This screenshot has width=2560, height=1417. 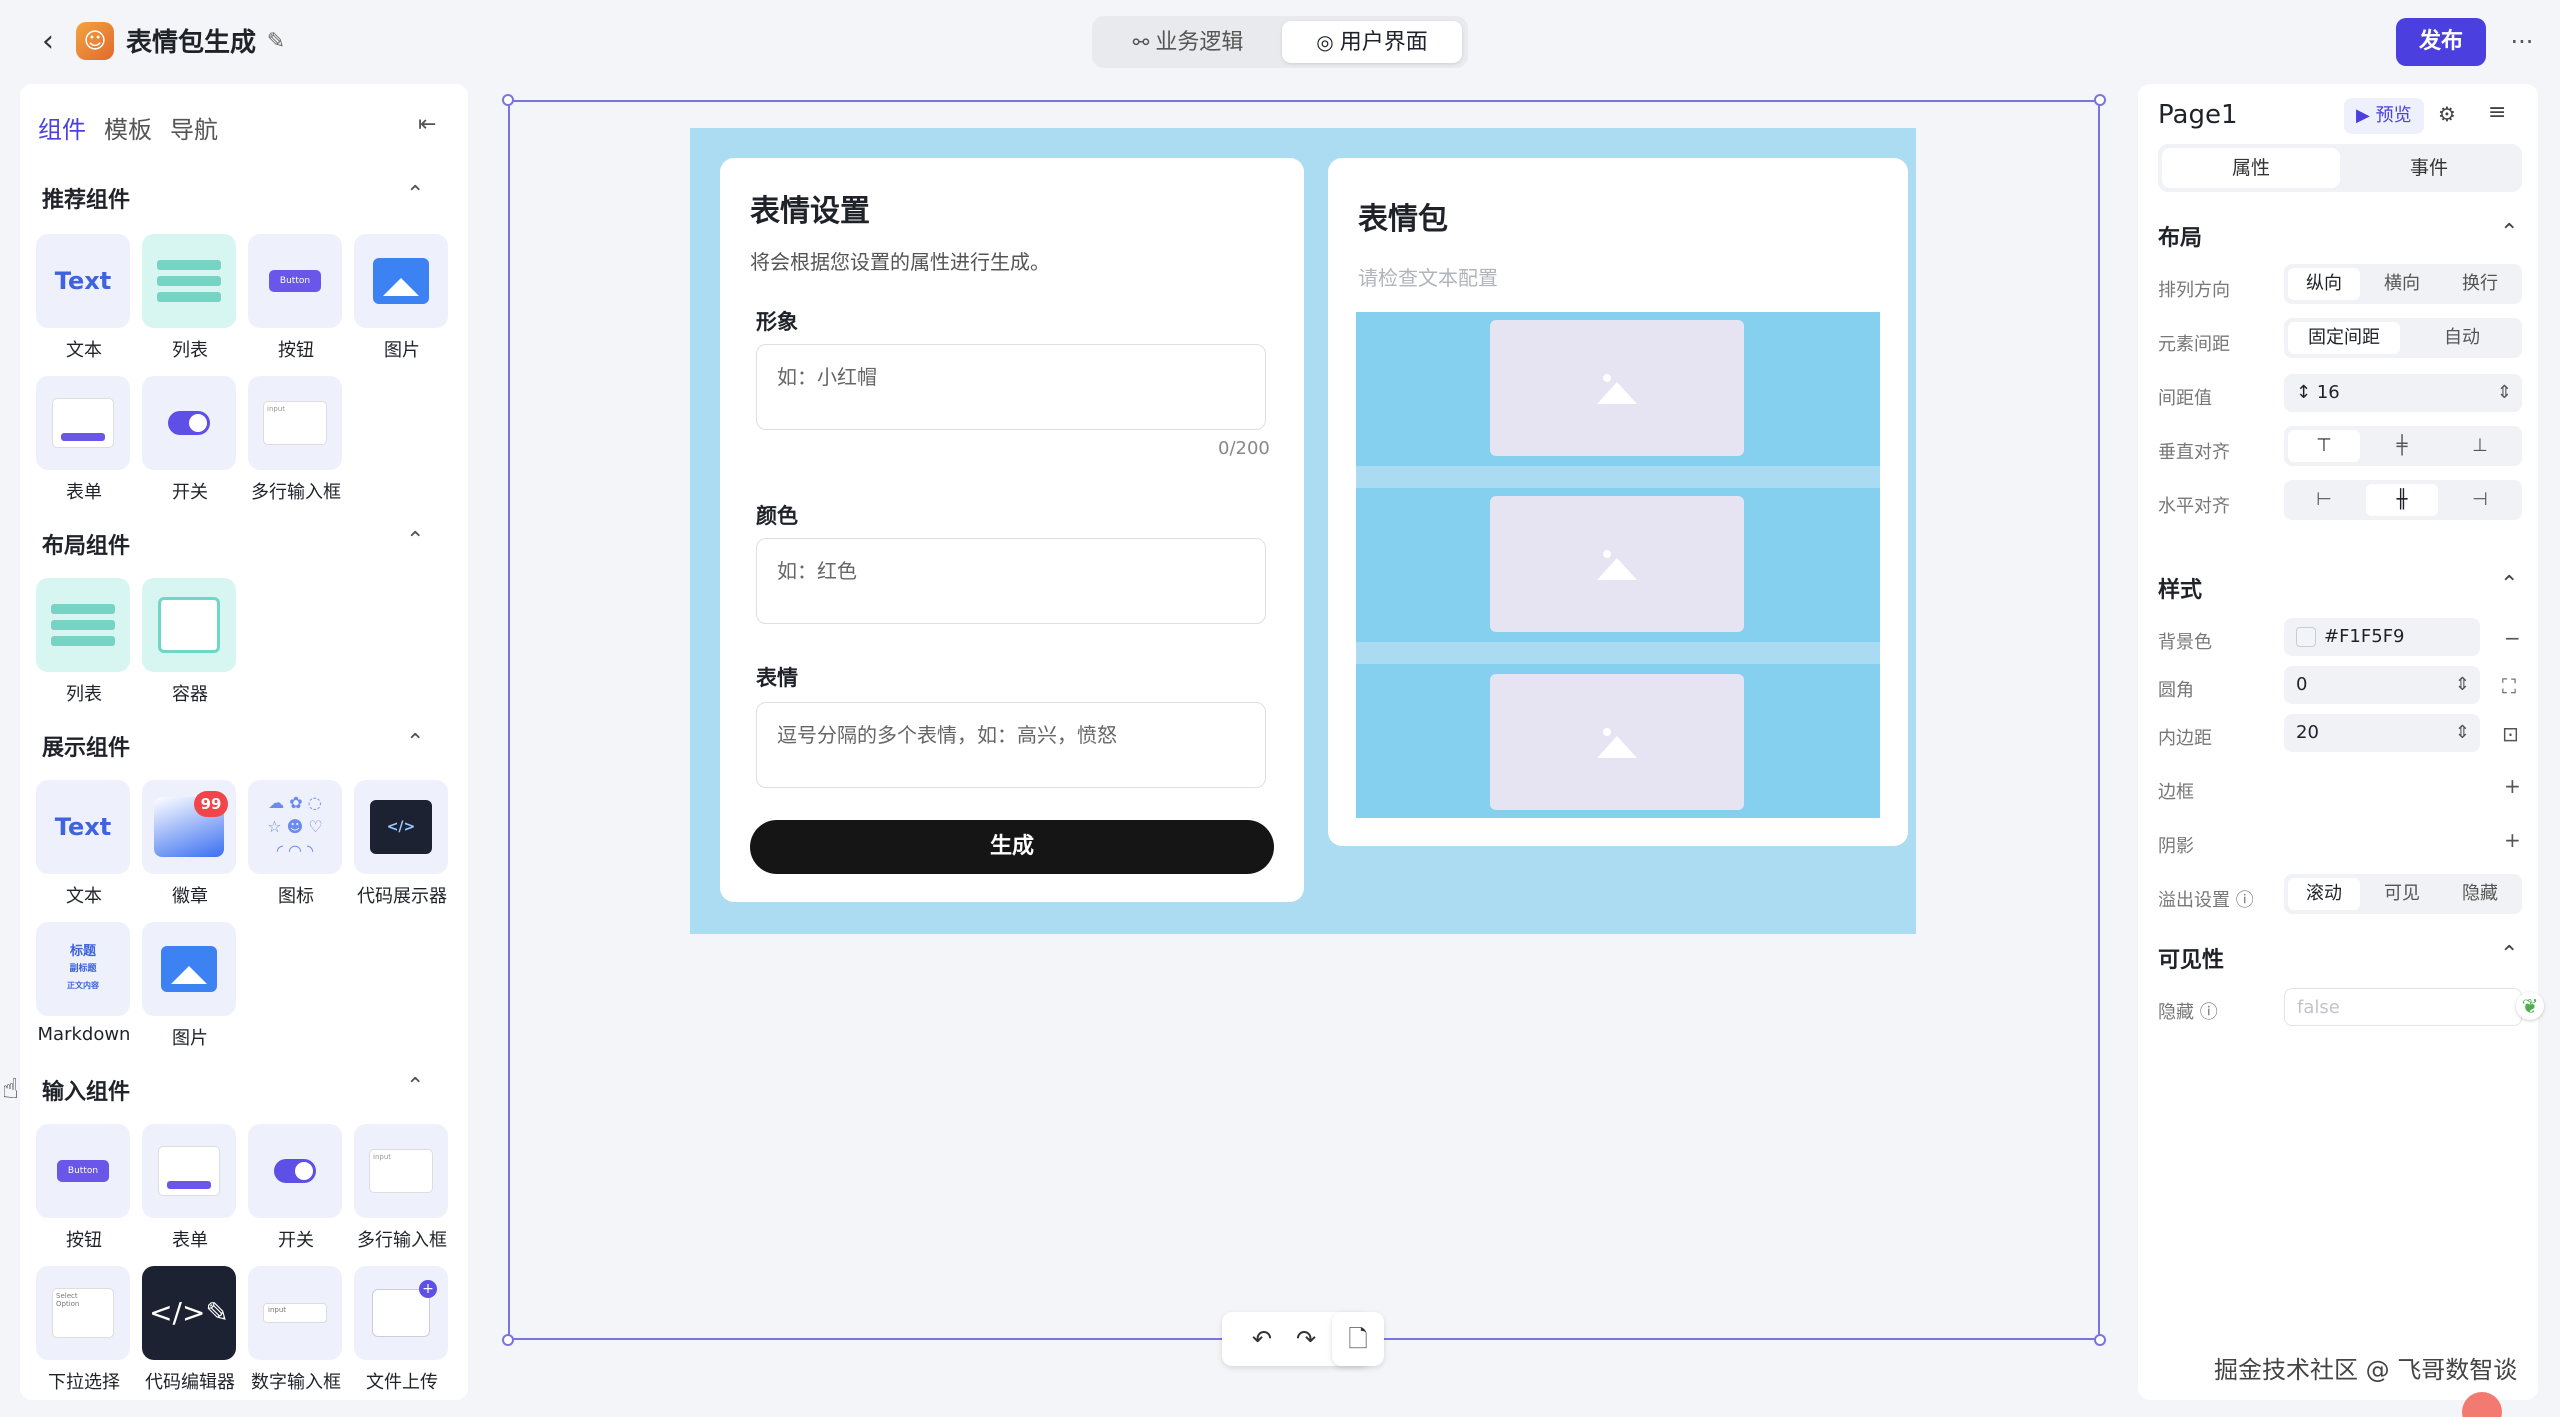 What do you see at coordinates (2480, 284) in the screenshot?
I see `option-wrap: 换行` at bounding box center [2480, 284].